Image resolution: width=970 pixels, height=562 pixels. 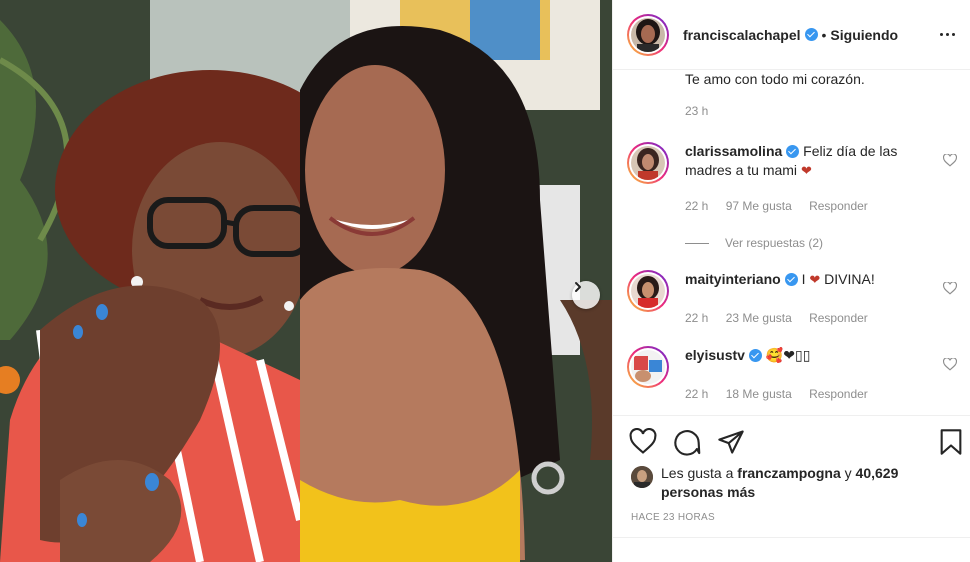 What do you see at coordinates (715, 355) in the screenshot?
I see `commenter-username: elyisustv` at bounding box center [715, 355].